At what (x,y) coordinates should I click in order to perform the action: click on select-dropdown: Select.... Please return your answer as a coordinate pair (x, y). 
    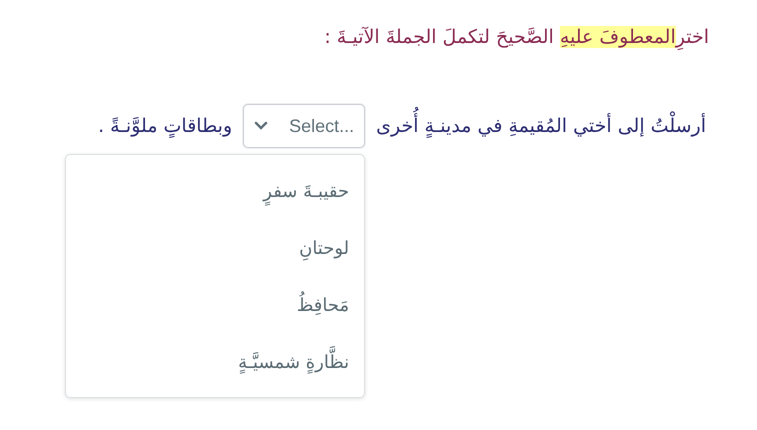
    Looking at the image, I should click on (304, 126).